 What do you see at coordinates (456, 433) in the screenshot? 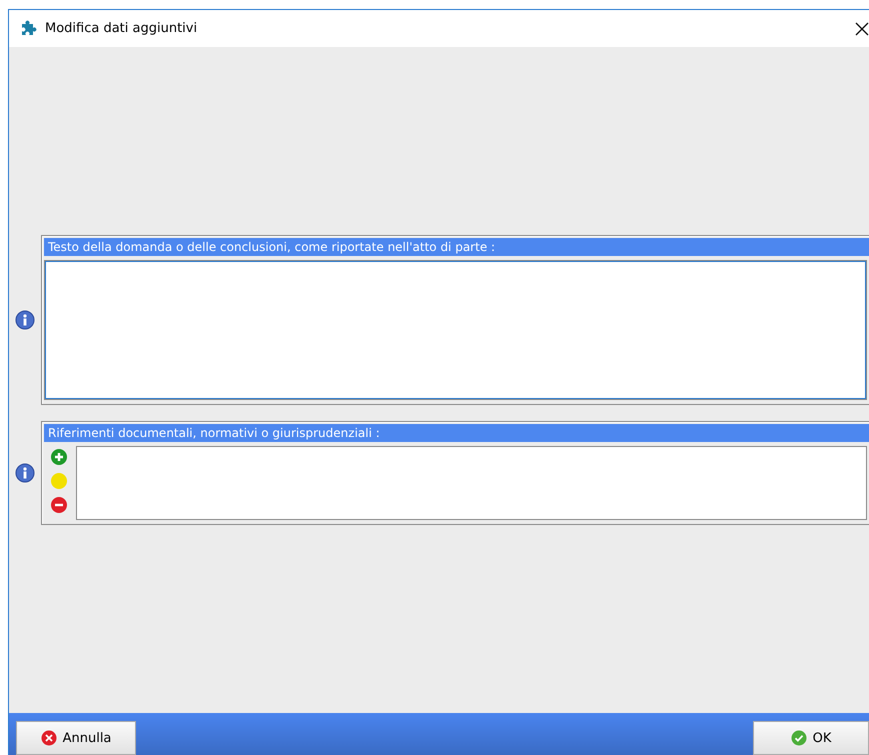
I see `section-header: Riferimenti documentali, normativi o giurisprudenziali :` at bounding box center [456, 433].